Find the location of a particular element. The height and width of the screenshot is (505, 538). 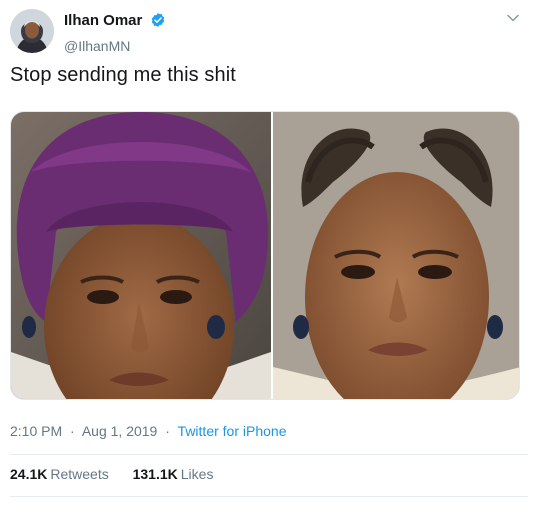

tweet-time: 2:10 PM is located at coordinates (36, 431).